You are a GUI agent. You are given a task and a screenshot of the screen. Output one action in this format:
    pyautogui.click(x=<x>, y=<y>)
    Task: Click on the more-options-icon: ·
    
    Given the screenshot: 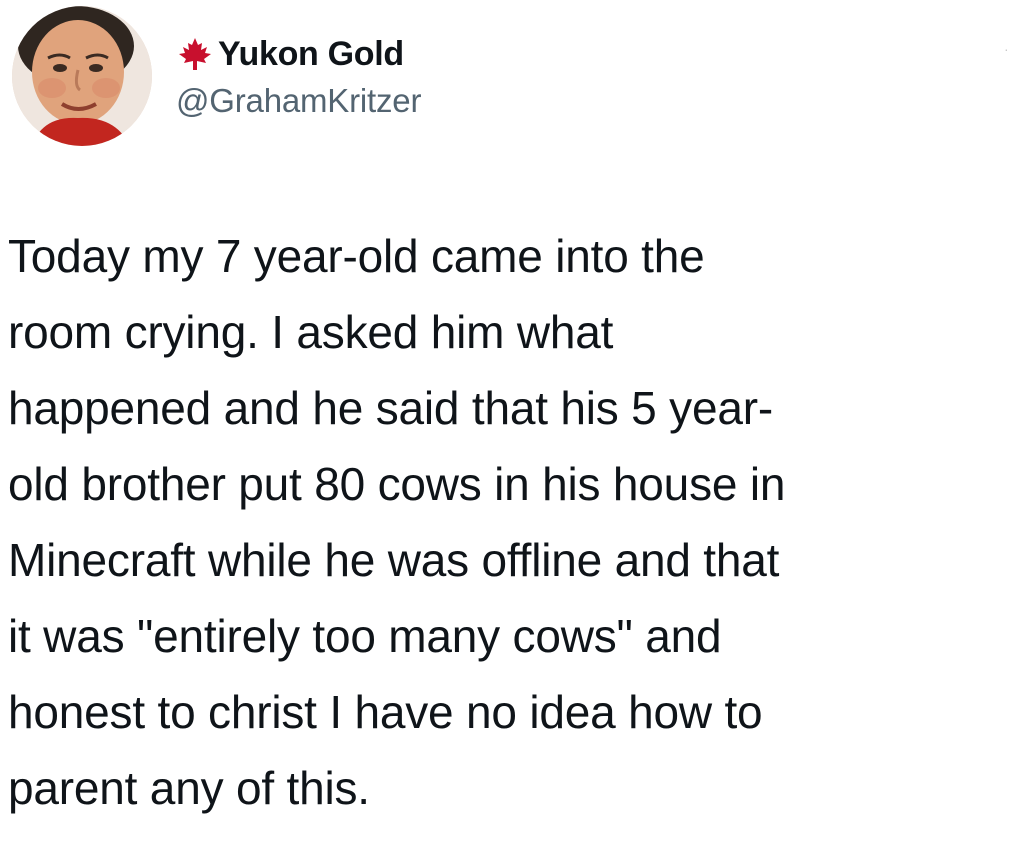 What is the action you would take?
    pyautogui.click(x=1009, y=49)
    